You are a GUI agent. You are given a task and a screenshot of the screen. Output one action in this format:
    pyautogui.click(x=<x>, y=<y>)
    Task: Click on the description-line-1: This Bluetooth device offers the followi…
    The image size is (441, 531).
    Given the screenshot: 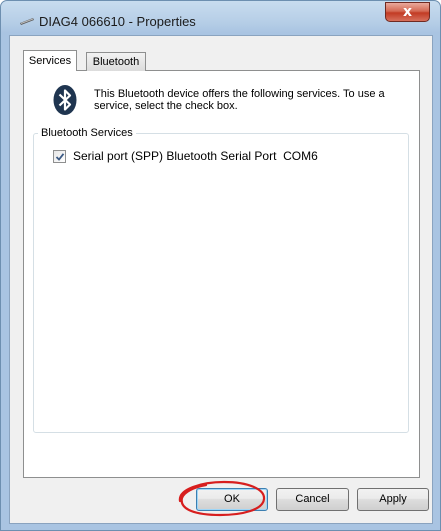 What is the action you would take?
    pyautogui.click(x=239, y=94)
    